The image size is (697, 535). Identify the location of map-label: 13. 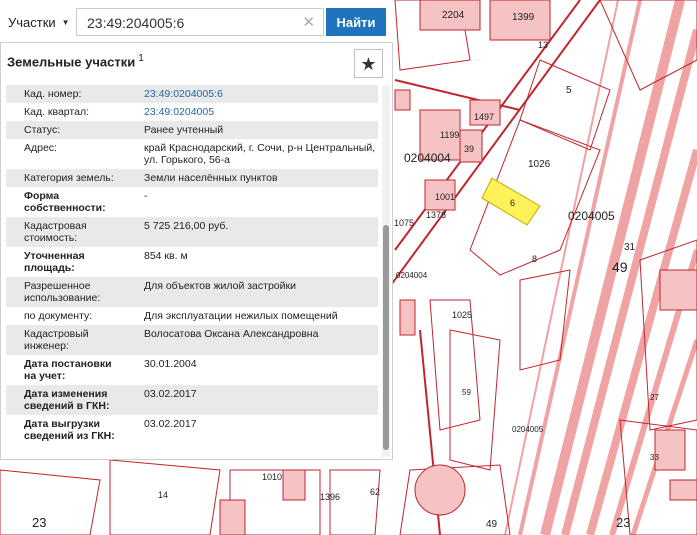
(543, 45).